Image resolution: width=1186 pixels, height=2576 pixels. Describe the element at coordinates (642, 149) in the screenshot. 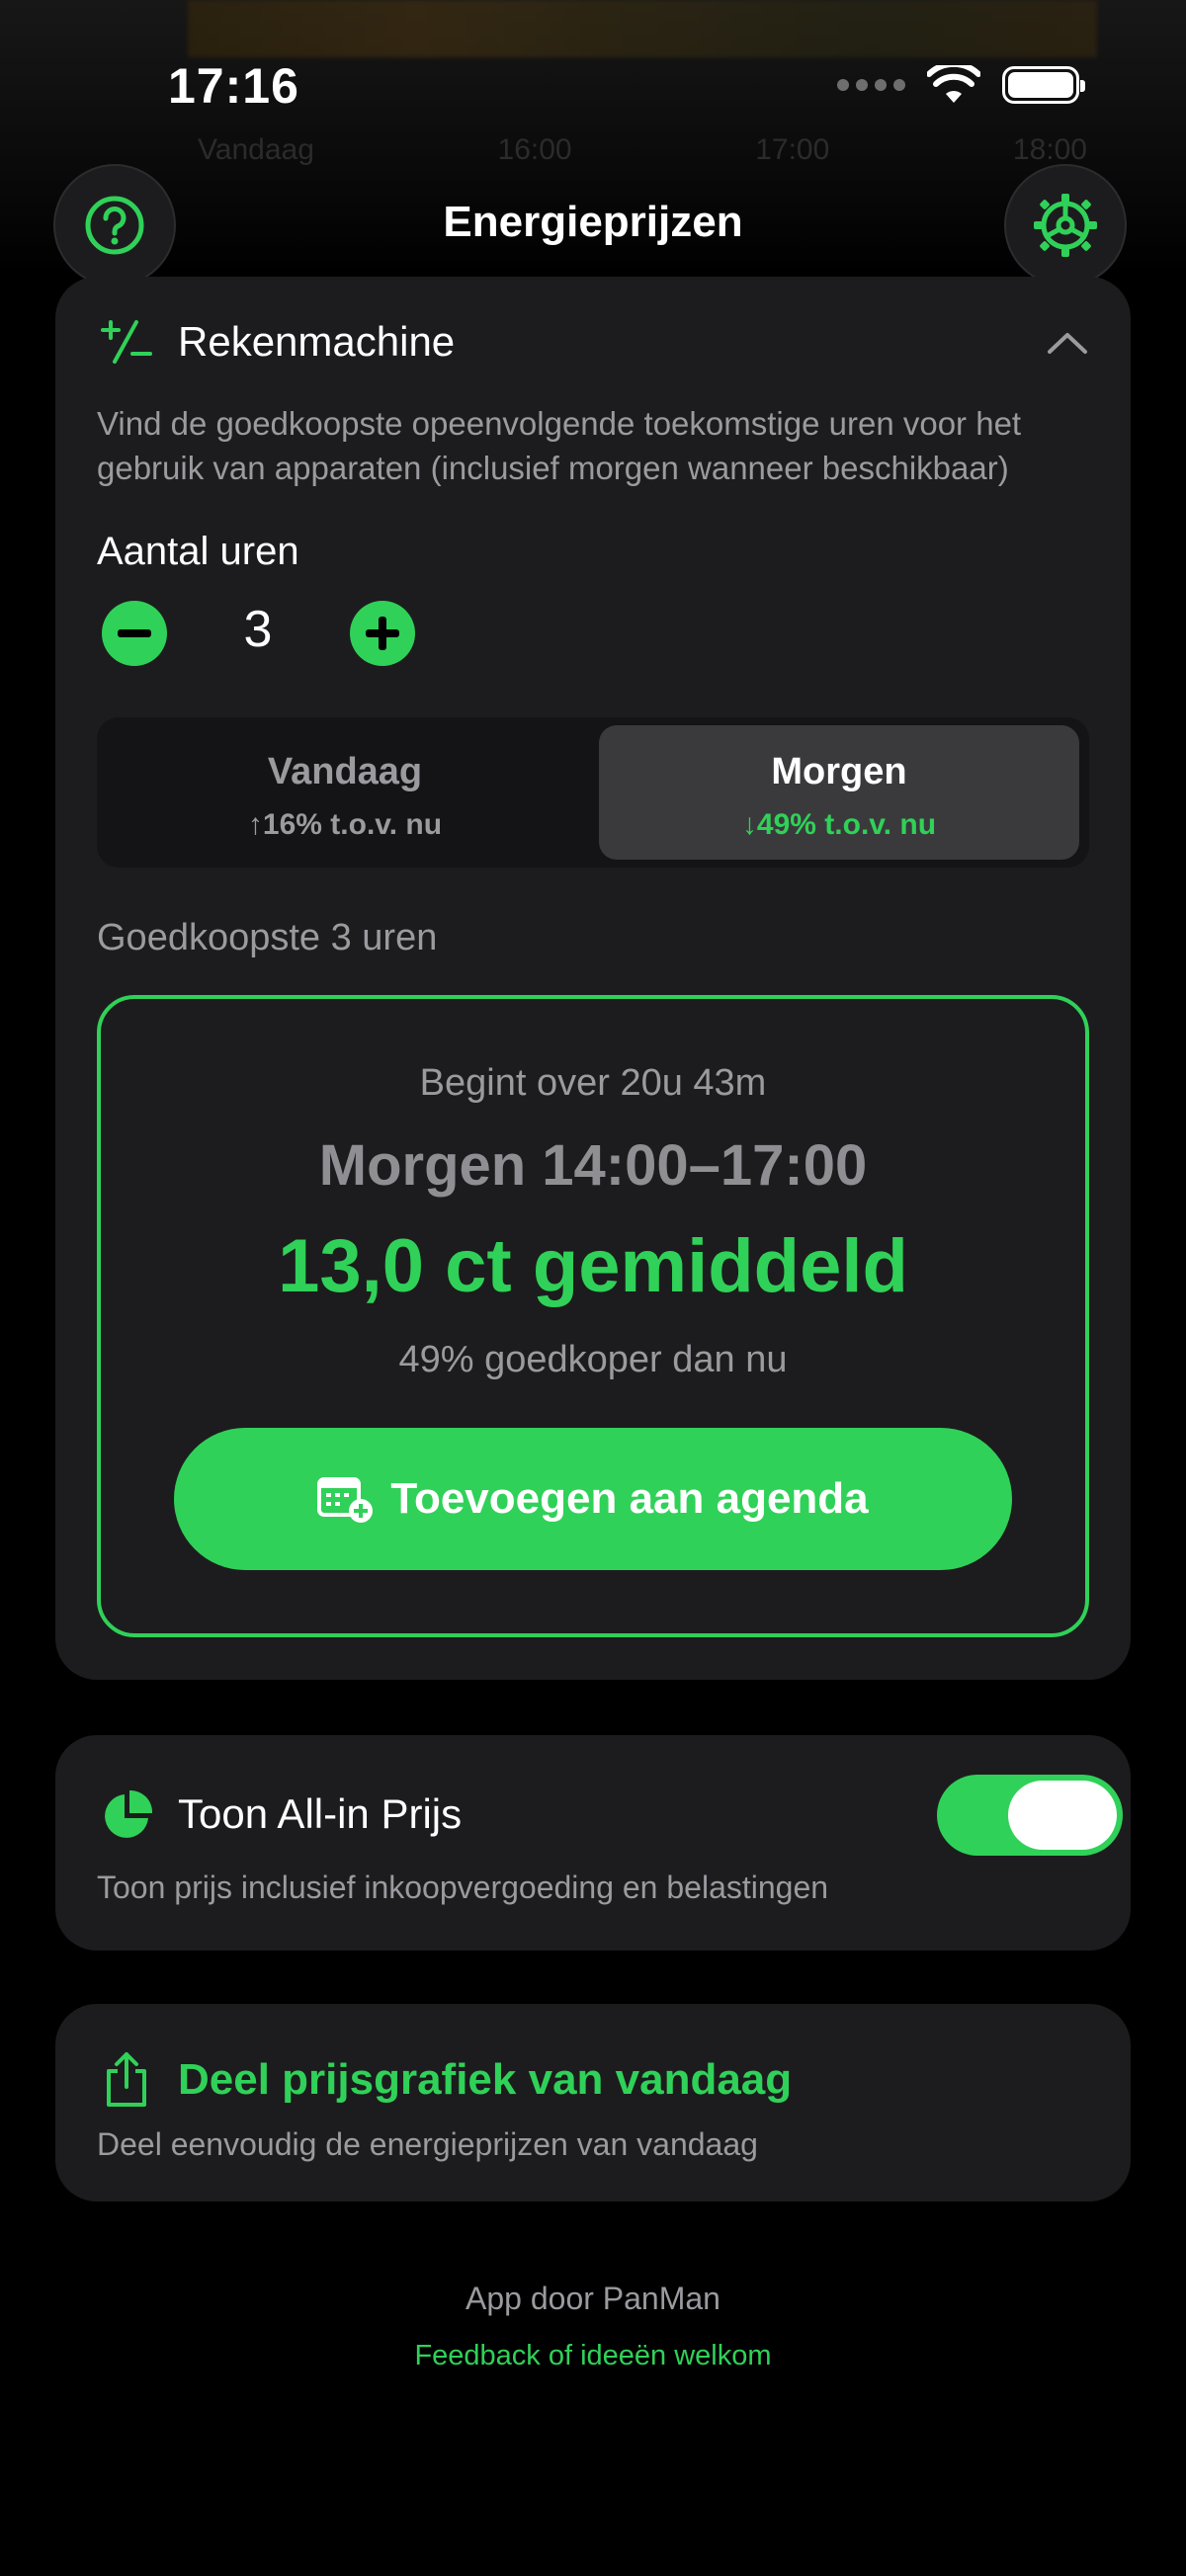

I see `background-row: Vandaag 16:00 17:00 18:00` at that location.